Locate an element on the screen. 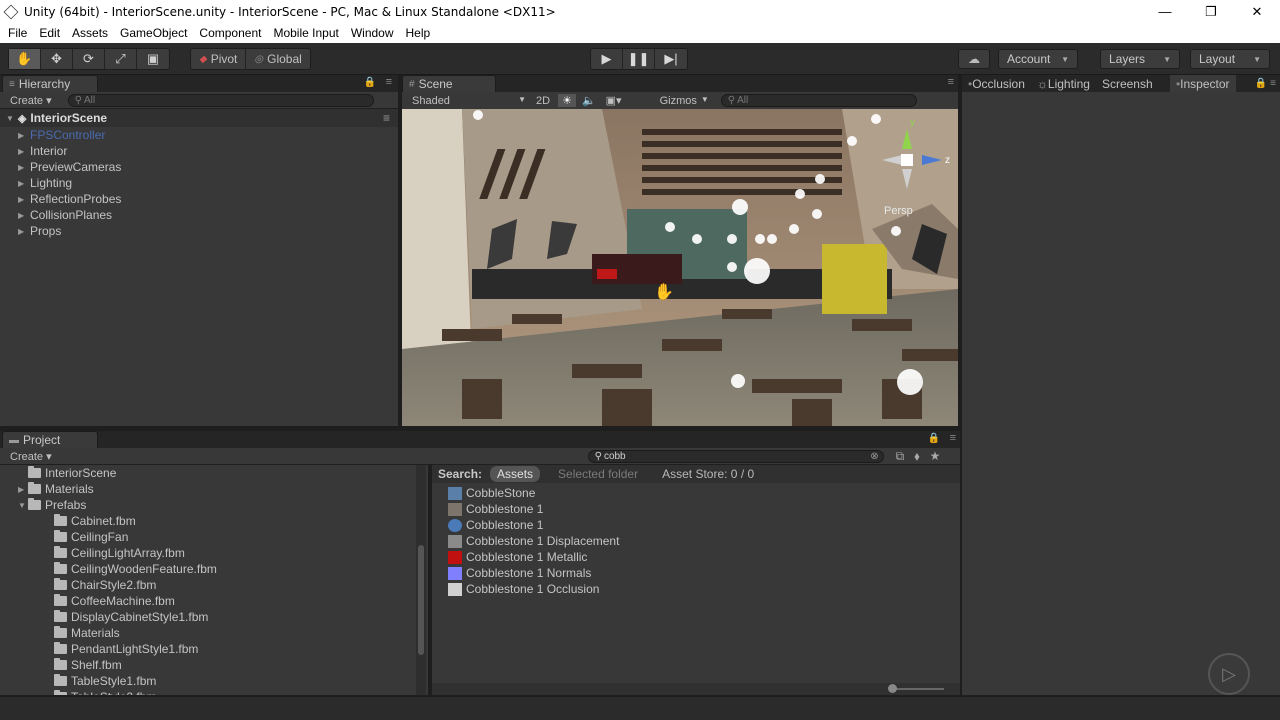 Image resolution: width=1280 pixels, height=720 pixels. effects-icon: ▣▾ is located at coordinates (614, 100).